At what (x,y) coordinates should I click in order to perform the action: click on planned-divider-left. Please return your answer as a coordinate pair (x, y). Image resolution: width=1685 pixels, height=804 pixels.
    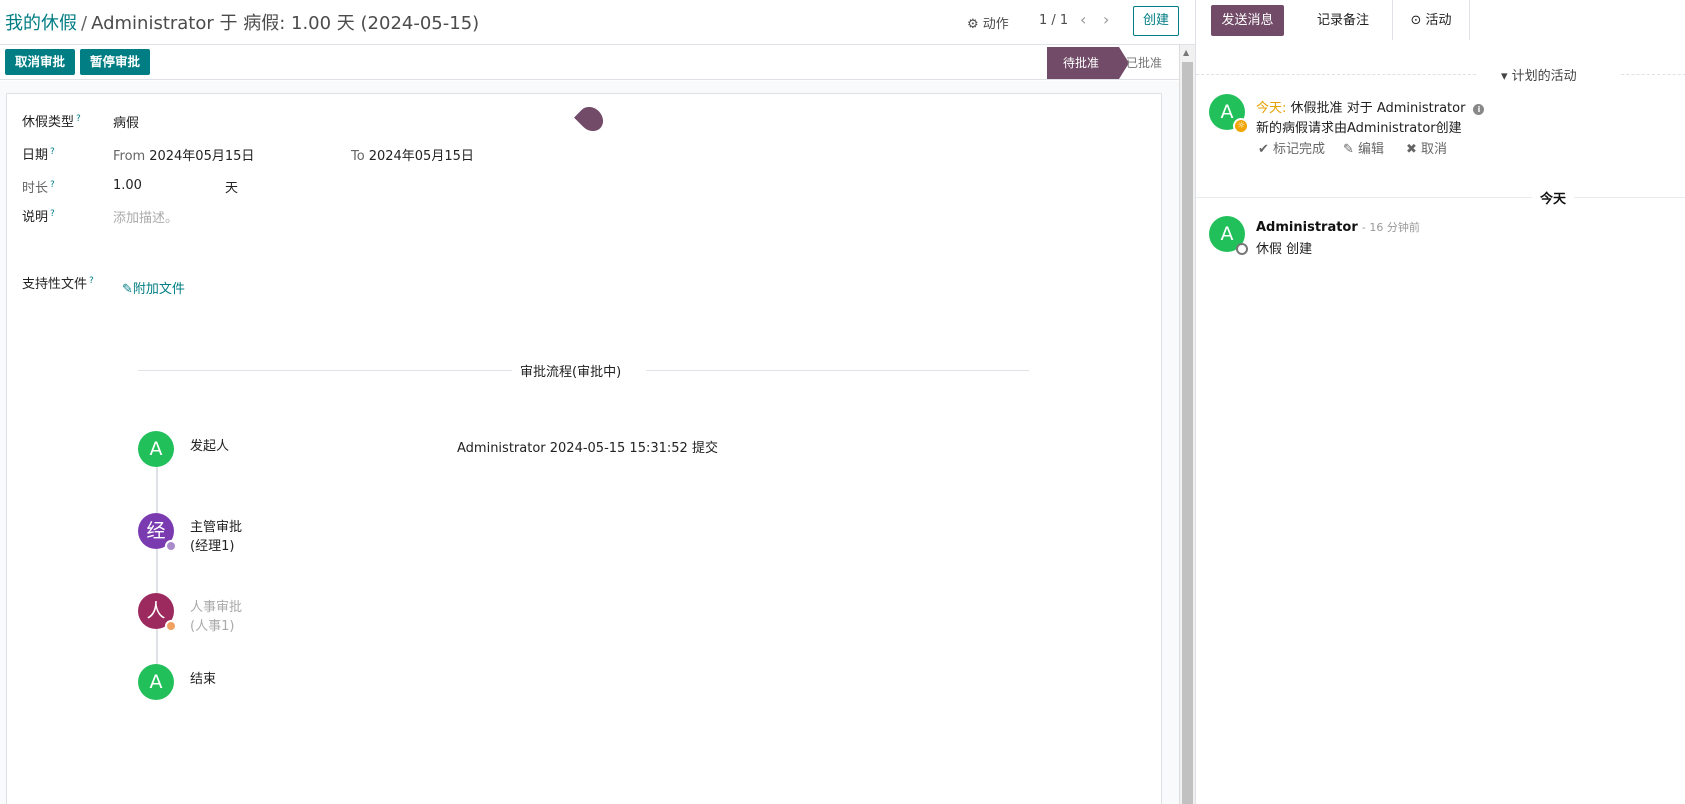
    Looking at the image, I should click on (1336, 74).